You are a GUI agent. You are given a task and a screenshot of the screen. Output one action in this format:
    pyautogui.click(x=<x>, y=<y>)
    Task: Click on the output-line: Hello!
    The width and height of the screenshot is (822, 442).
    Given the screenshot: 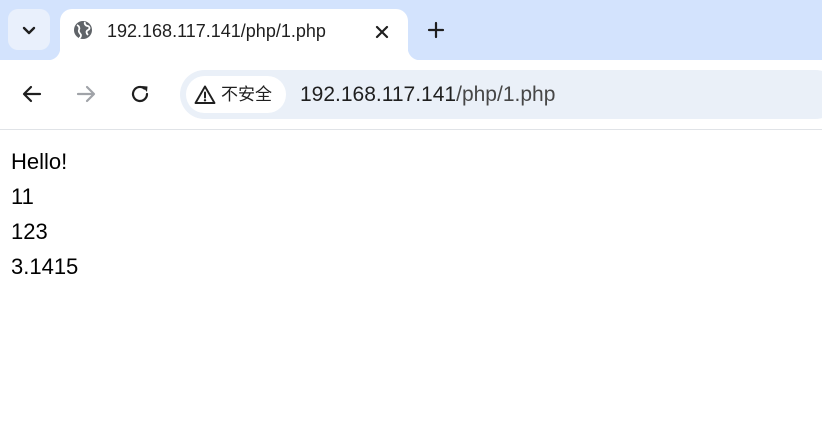 What is the action you would take?
    pyautogui.click(x=39, y=161)
    